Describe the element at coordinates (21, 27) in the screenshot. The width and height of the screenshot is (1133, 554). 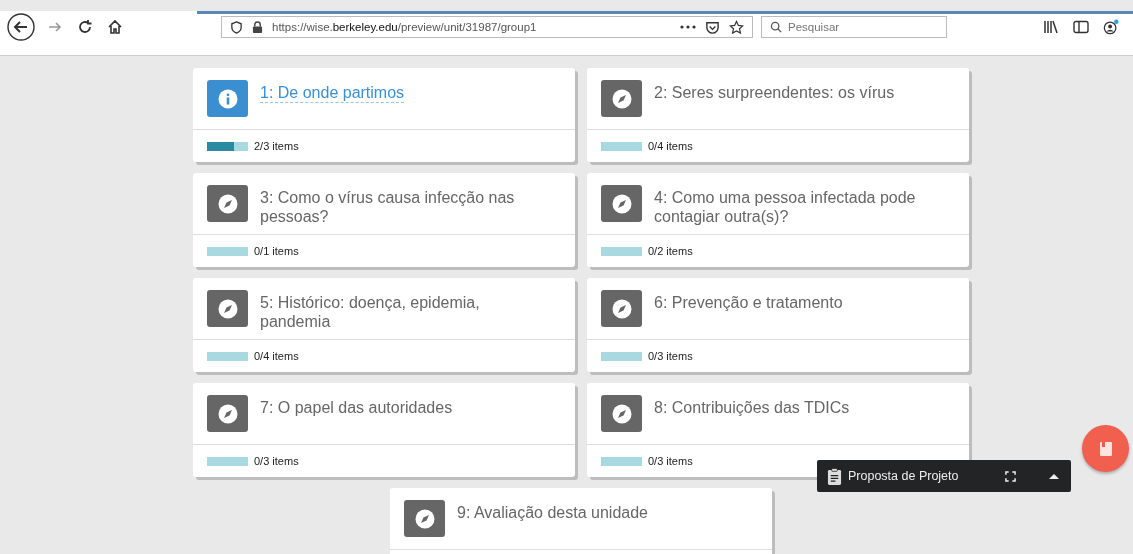
I see `back-icon` at that location.